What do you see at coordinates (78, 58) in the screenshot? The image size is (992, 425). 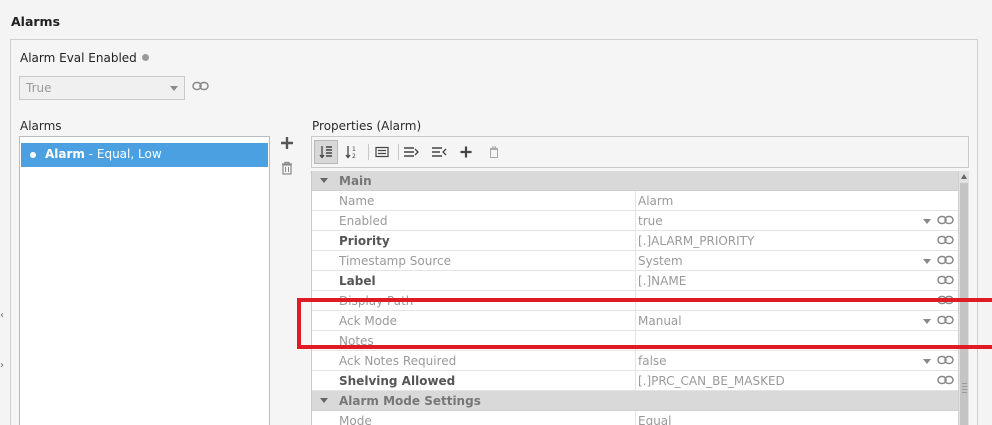 I see `alarm-eval-label: Alarm Eval Enabled` at bounding box center [78, 58].